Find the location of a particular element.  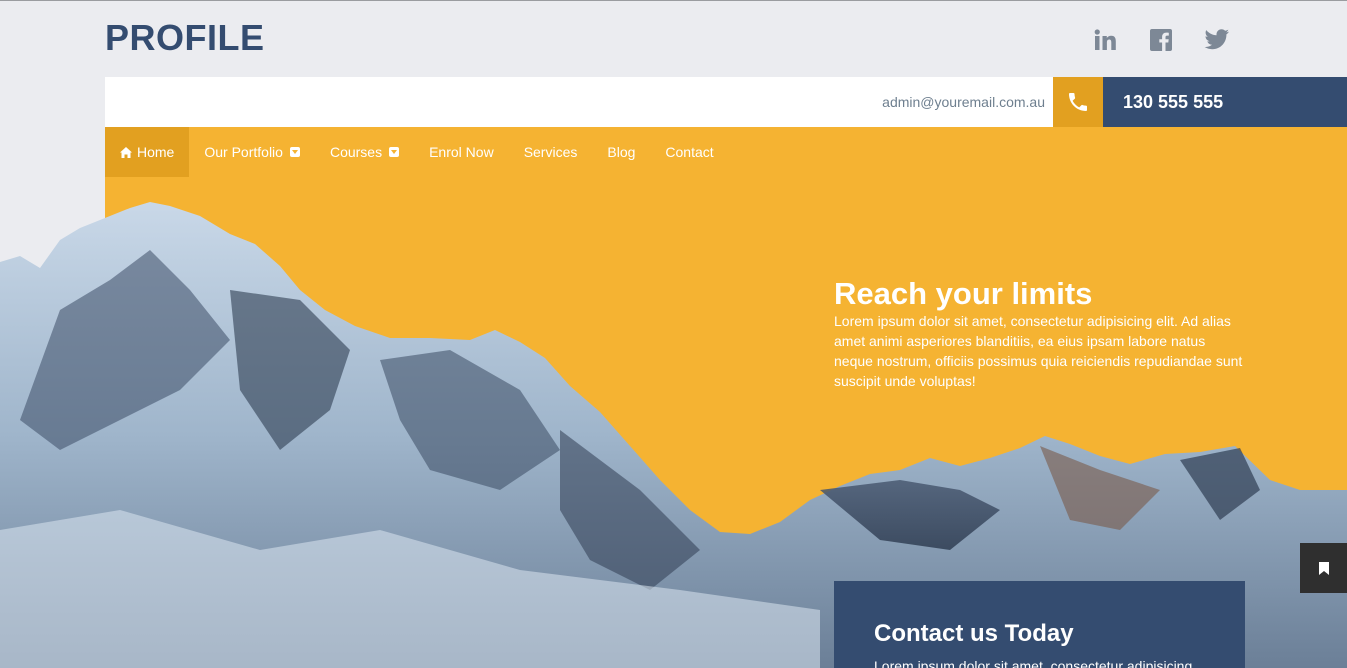

contact-bar: admin@youremail.com.au 130 555 555 is located at coordinates (726, 102).